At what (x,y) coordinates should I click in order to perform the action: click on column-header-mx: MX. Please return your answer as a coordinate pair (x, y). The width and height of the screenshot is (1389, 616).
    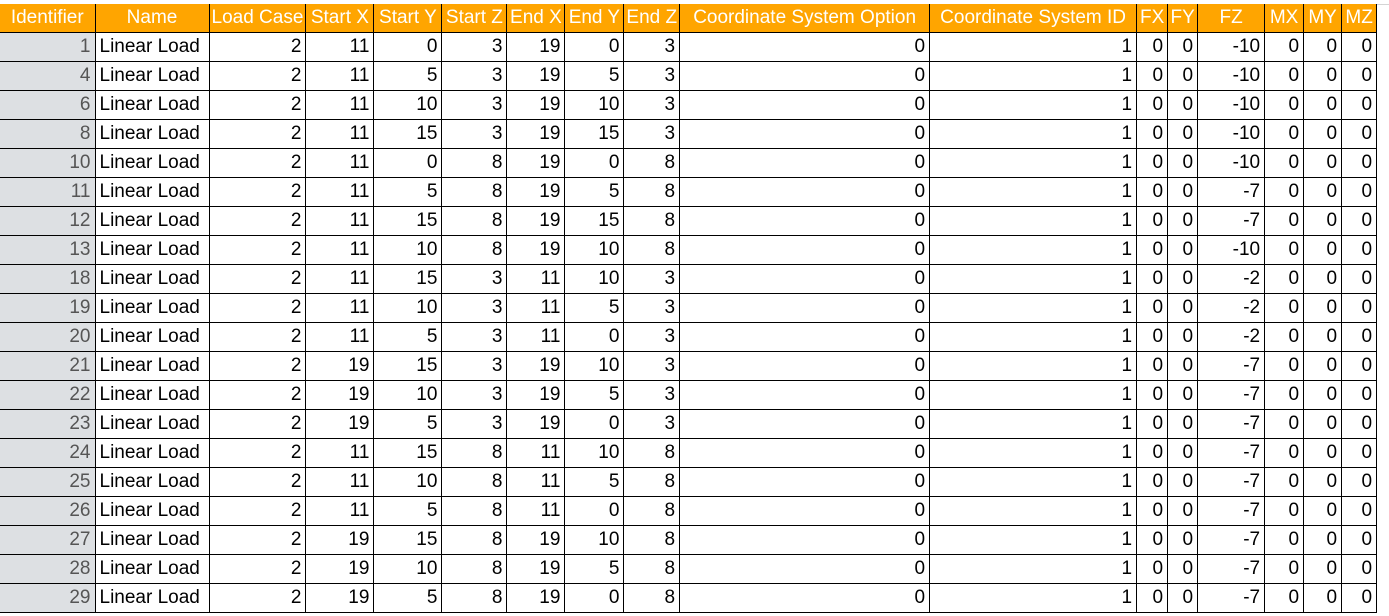
    Looking at the image, I should click on (1284, 18).